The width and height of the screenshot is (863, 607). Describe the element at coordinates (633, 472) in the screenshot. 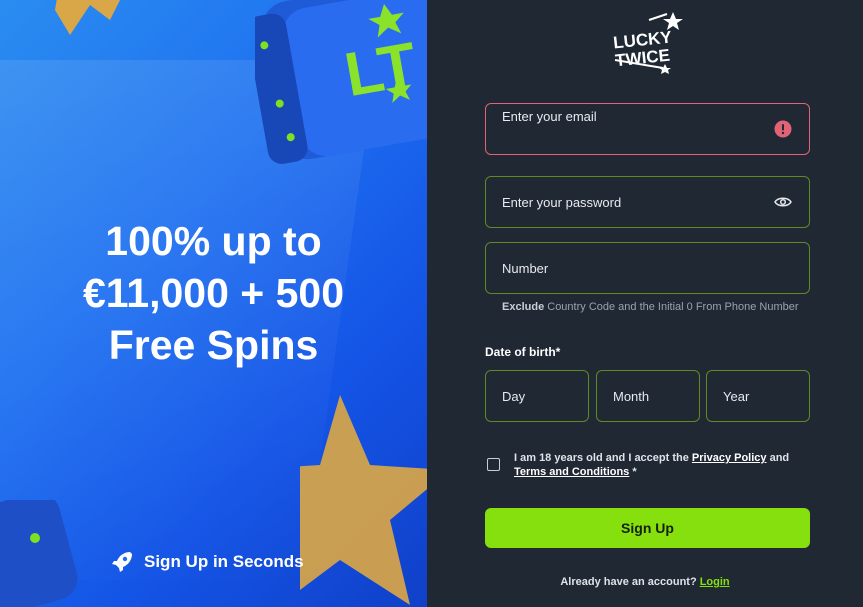

I see `consent-suffix: *` at that location.